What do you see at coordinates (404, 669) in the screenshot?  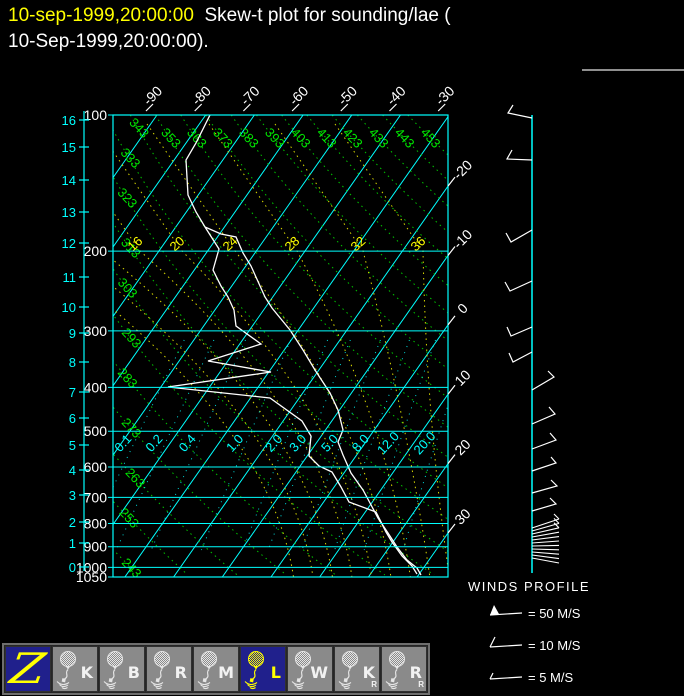 I see `toolbar-button-rr: RR` at bounding box center [404, 669].